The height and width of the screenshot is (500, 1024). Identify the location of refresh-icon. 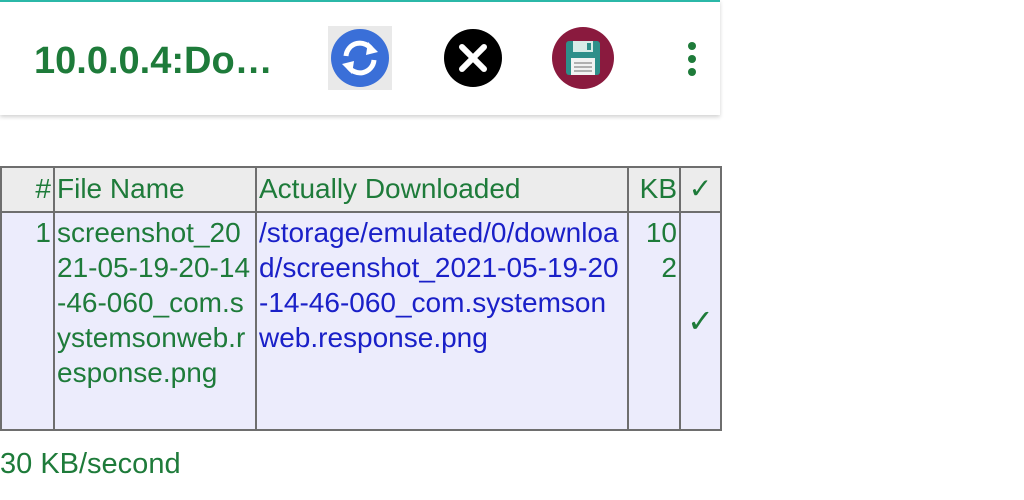
(360, 58).